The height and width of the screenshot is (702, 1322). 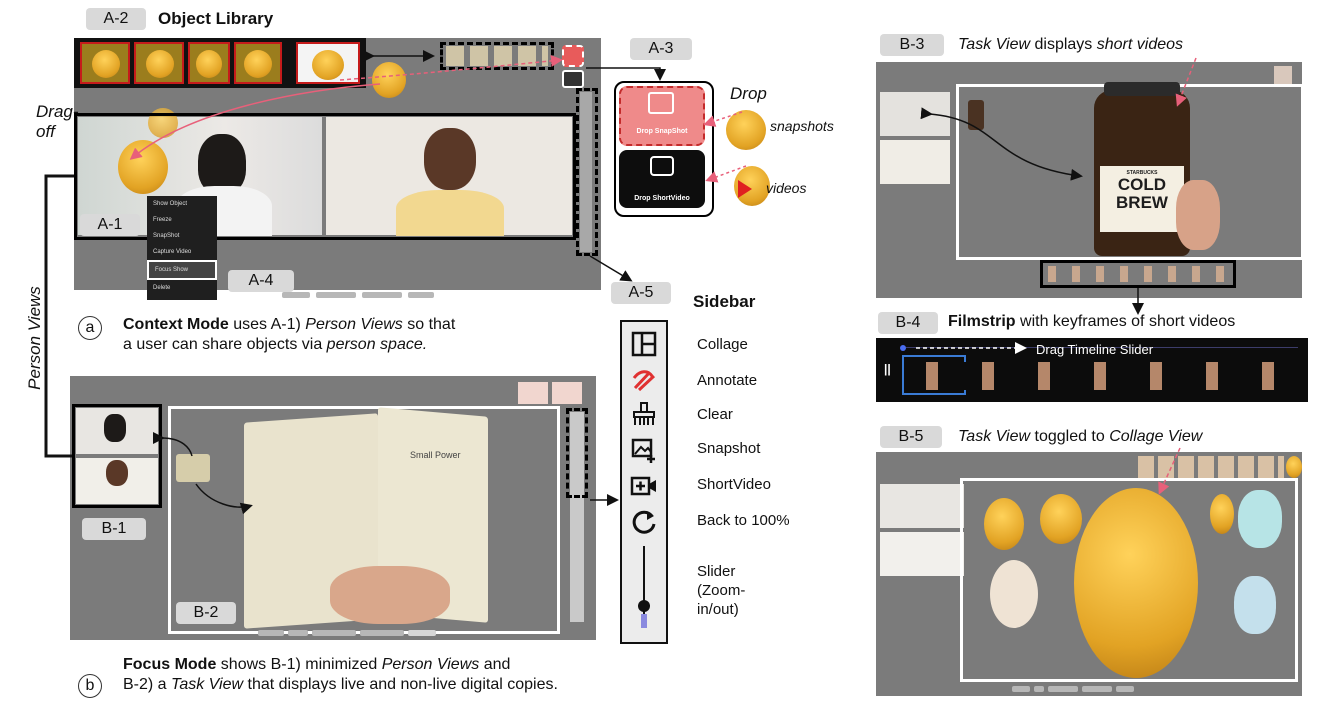 I want to click on snapshots-label: snapshots, so click(x=802, y=126).